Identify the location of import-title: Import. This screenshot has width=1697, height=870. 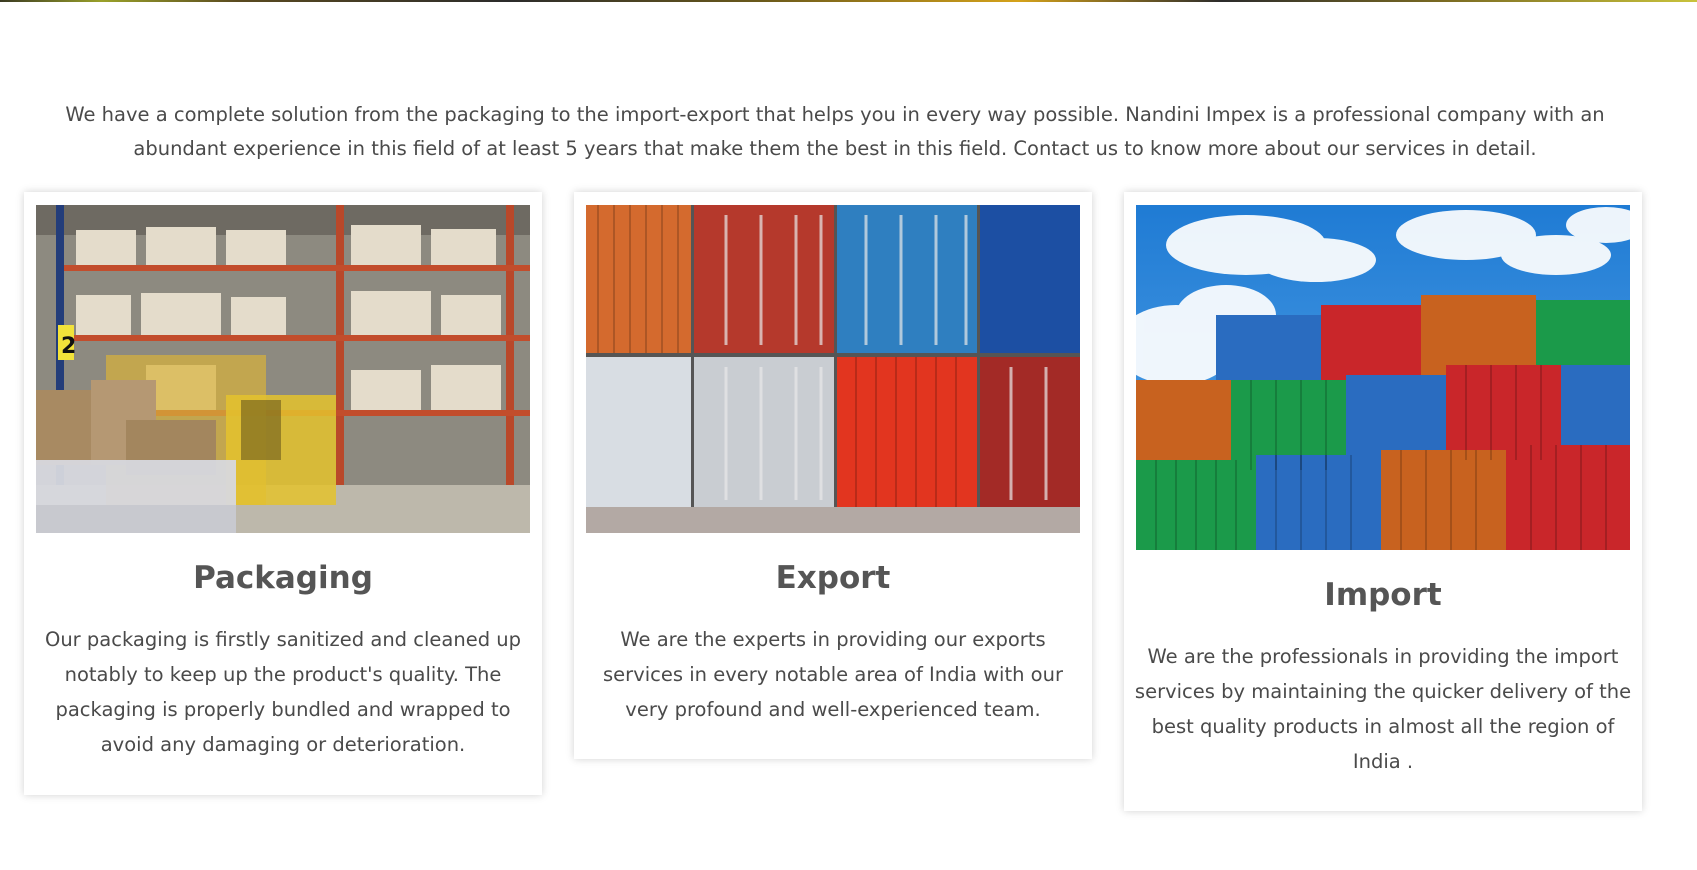
(1383, 595).